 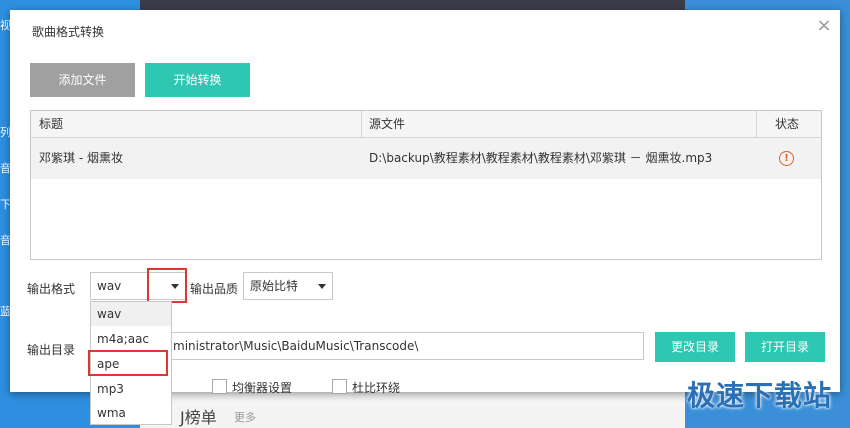 I want to click on column-header-title: 标题, so click(x=51, y=124).